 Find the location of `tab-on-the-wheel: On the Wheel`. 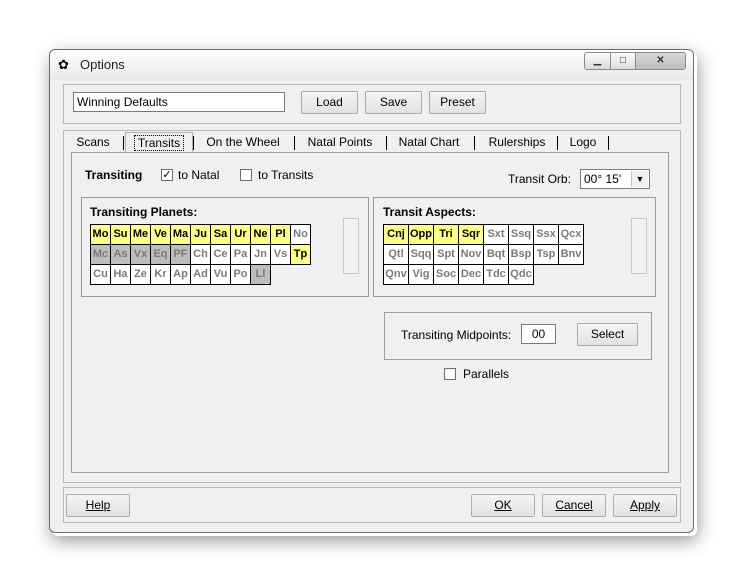

tab-on-the-wheel: On the Wheel is located at coordinates (243, 142).